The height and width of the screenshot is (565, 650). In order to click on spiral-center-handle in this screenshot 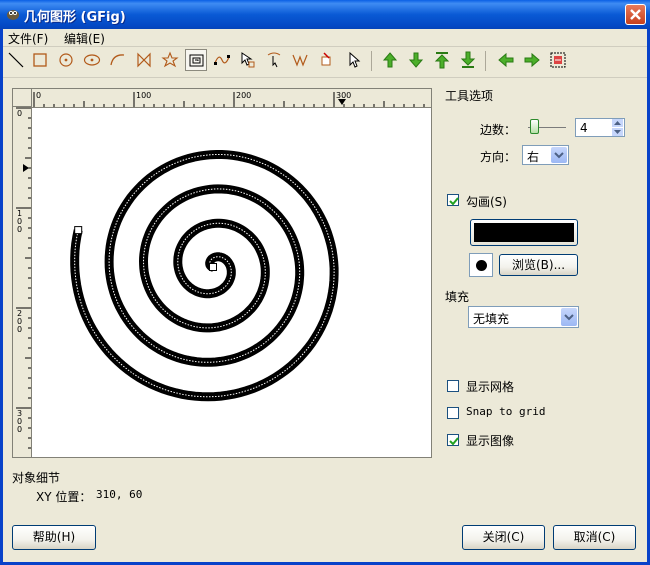, I will do `click(213, 267)`.